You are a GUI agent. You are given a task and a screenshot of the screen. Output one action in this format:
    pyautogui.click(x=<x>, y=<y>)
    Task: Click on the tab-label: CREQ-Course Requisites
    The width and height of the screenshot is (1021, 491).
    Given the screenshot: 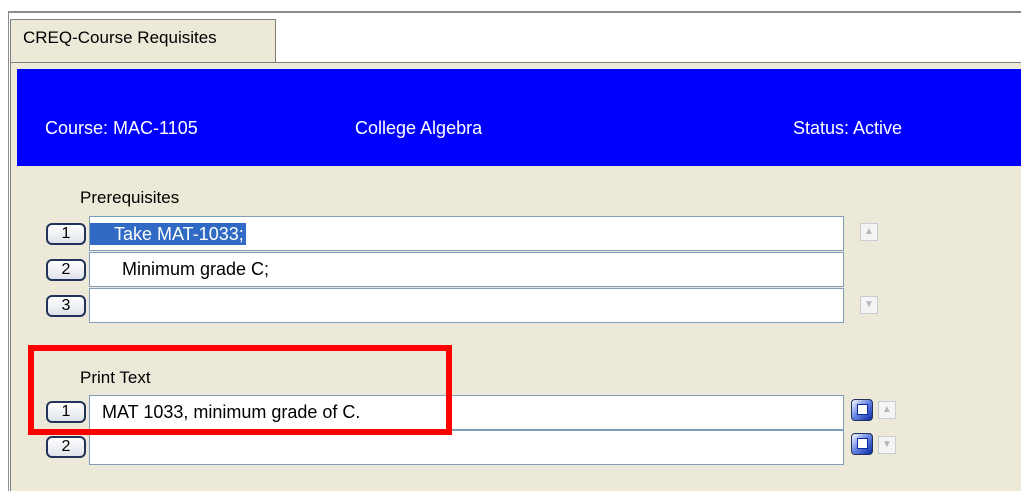 What is the action you would take?
    pyautogui.click(x=120, y=37)
    